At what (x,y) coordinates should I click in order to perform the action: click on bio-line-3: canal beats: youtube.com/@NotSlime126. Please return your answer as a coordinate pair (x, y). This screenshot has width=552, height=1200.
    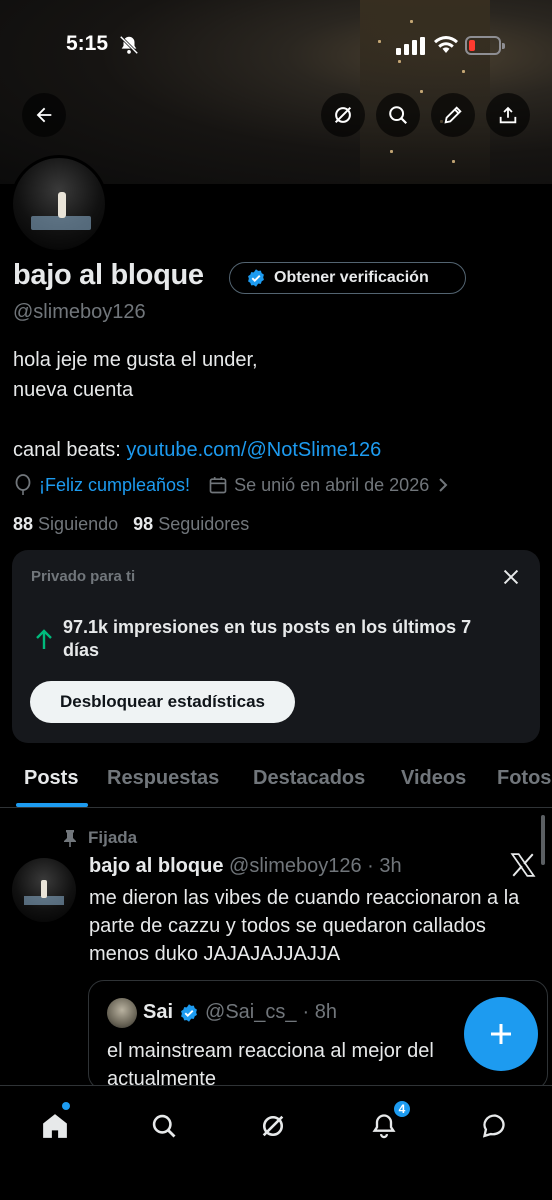
    Looking at the image, I should click on (197, 450).